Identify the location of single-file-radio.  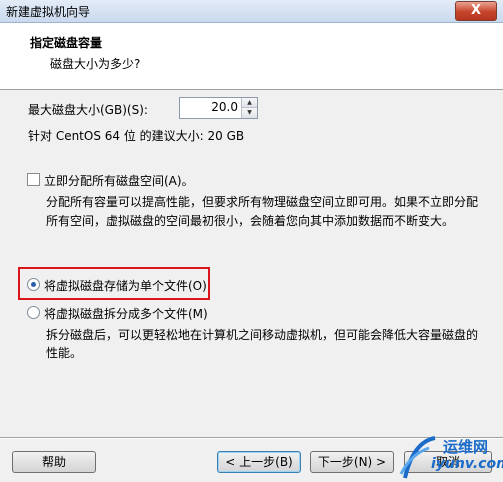
(33, 284).